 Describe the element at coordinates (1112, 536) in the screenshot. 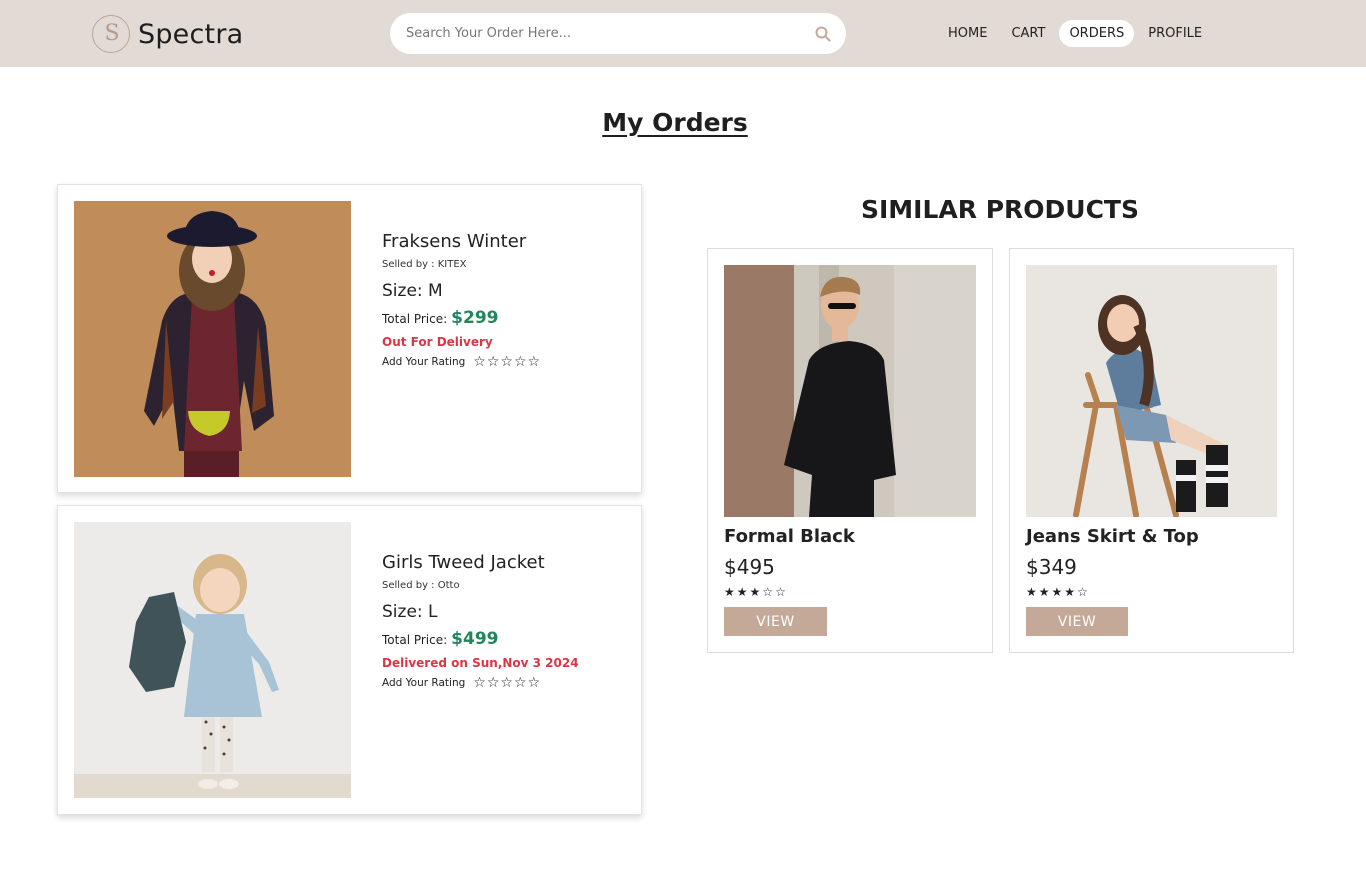

I see `product-name: Jeans Skirt & Top` at that location.